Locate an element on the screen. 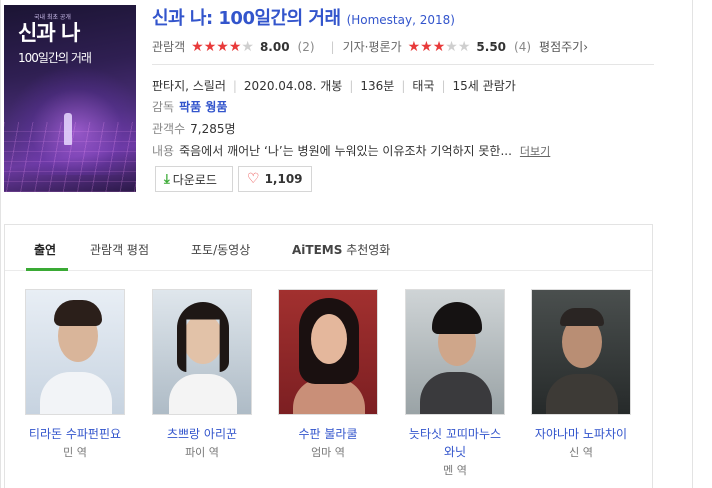 The image size is (712, 488). left-border is located at coordinates (0, 244).